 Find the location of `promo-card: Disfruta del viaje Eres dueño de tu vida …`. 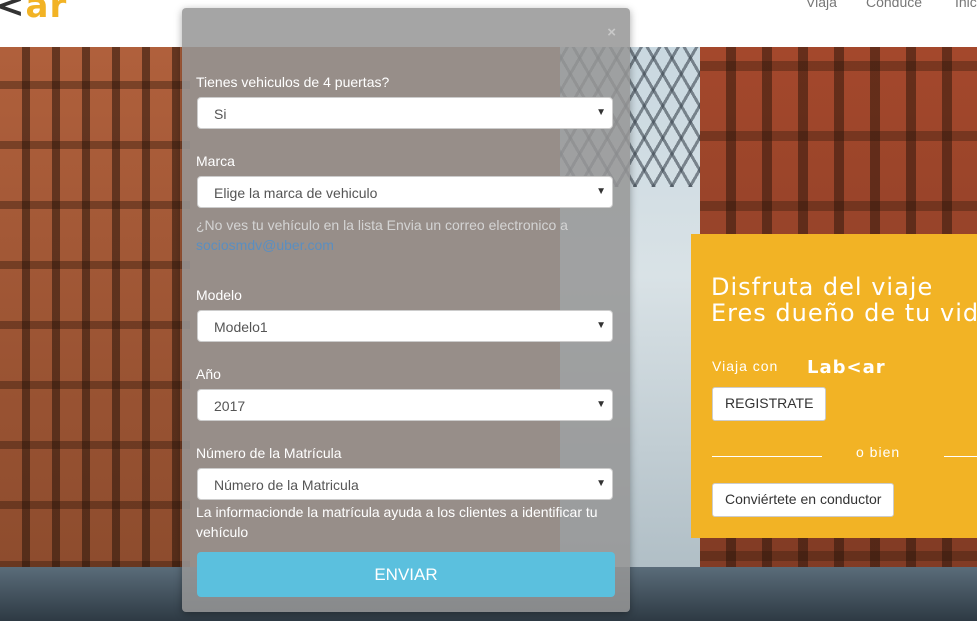

promo-card: Disfruta del viaje Eres dueño de tu vida … is located at coordinates (834, 386).